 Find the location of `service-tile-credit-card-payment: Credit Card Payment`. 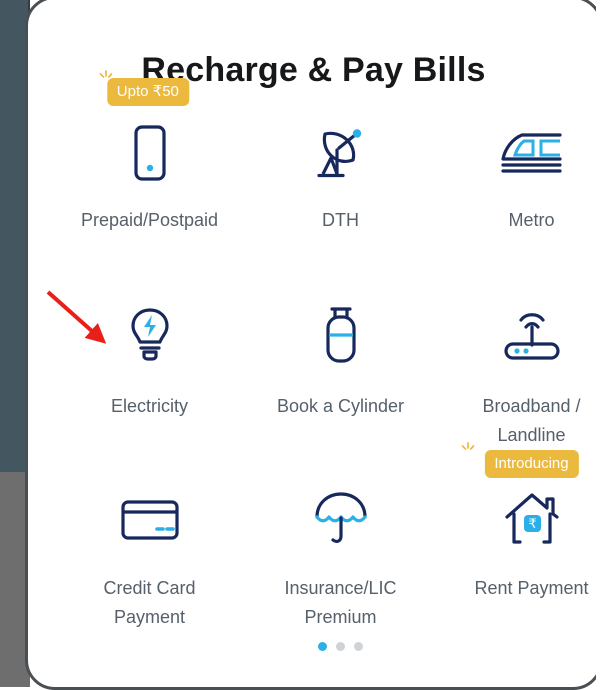

service-tile-credit-card-payment: Credit Card Payment is located at coordinates (149, 553).